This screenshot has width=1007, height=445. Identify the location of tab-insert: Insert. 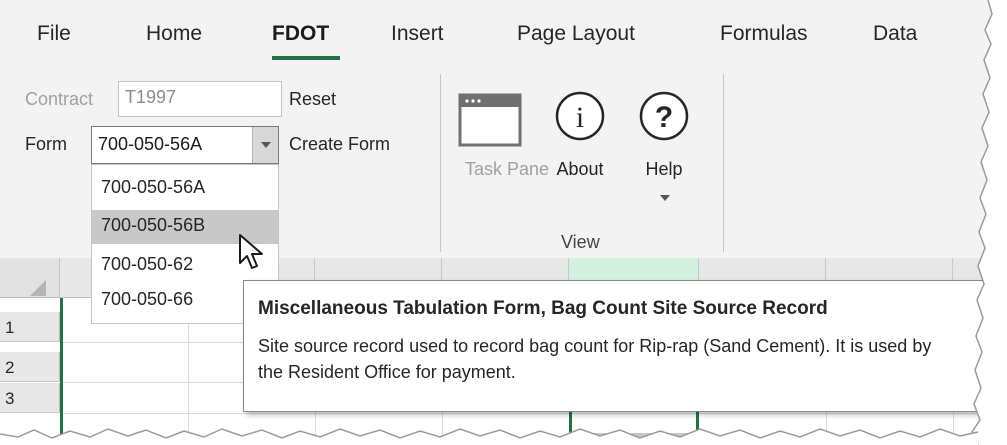
(417, 34).